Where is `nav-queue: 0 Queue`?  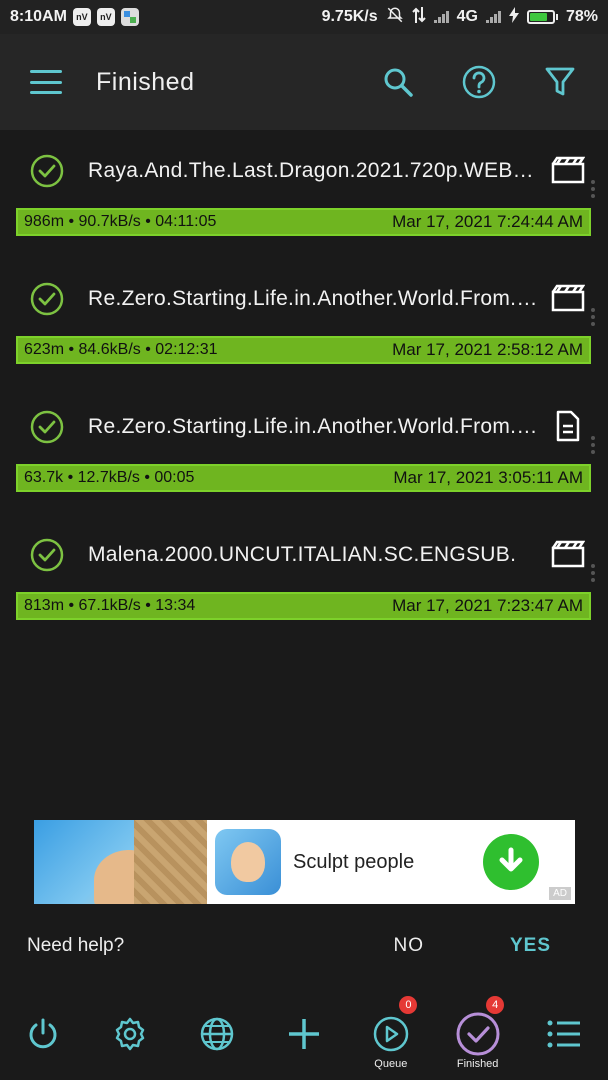 nav-queue: 0 Queue is located at coordinates (390, 1031).